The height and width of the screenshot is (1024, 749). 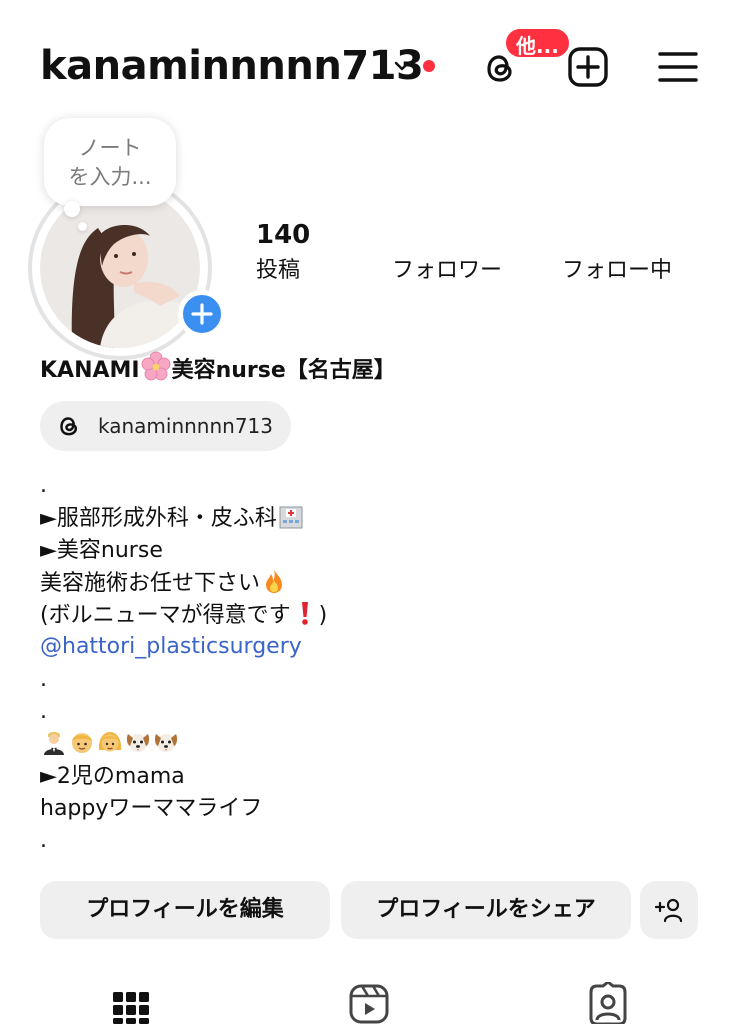 What do you see at coordinates (678, 67) in the screenshot?
I see `hamburger-menu-icon` at bounding box center [678, 67].